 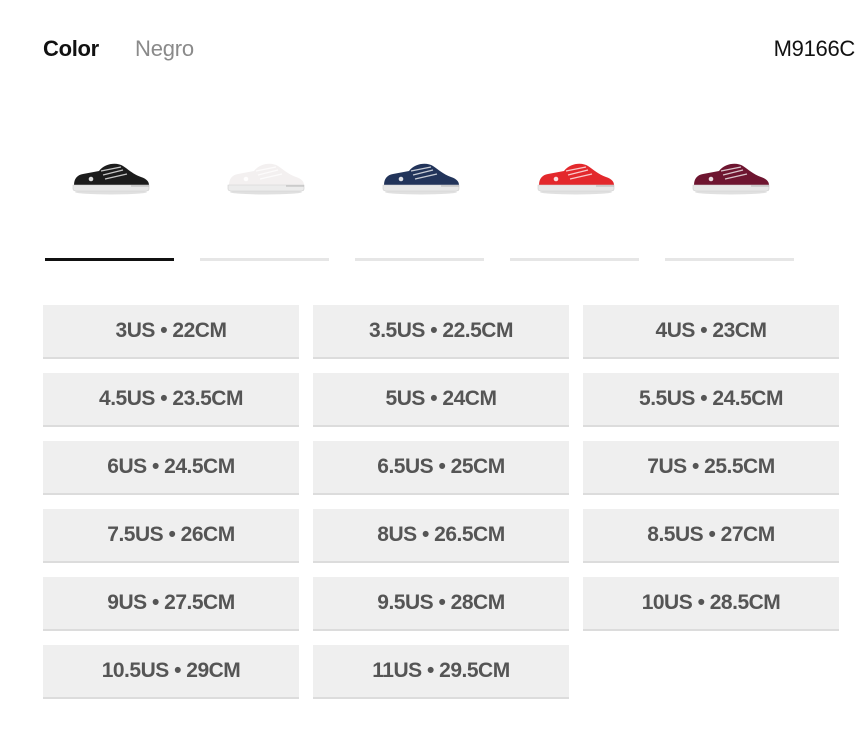 What do you see at coordinates (171, 400) in the screenshot?
I see `size-option-button: 4.5US • 23.5CM` at bounding box center [171, 400].